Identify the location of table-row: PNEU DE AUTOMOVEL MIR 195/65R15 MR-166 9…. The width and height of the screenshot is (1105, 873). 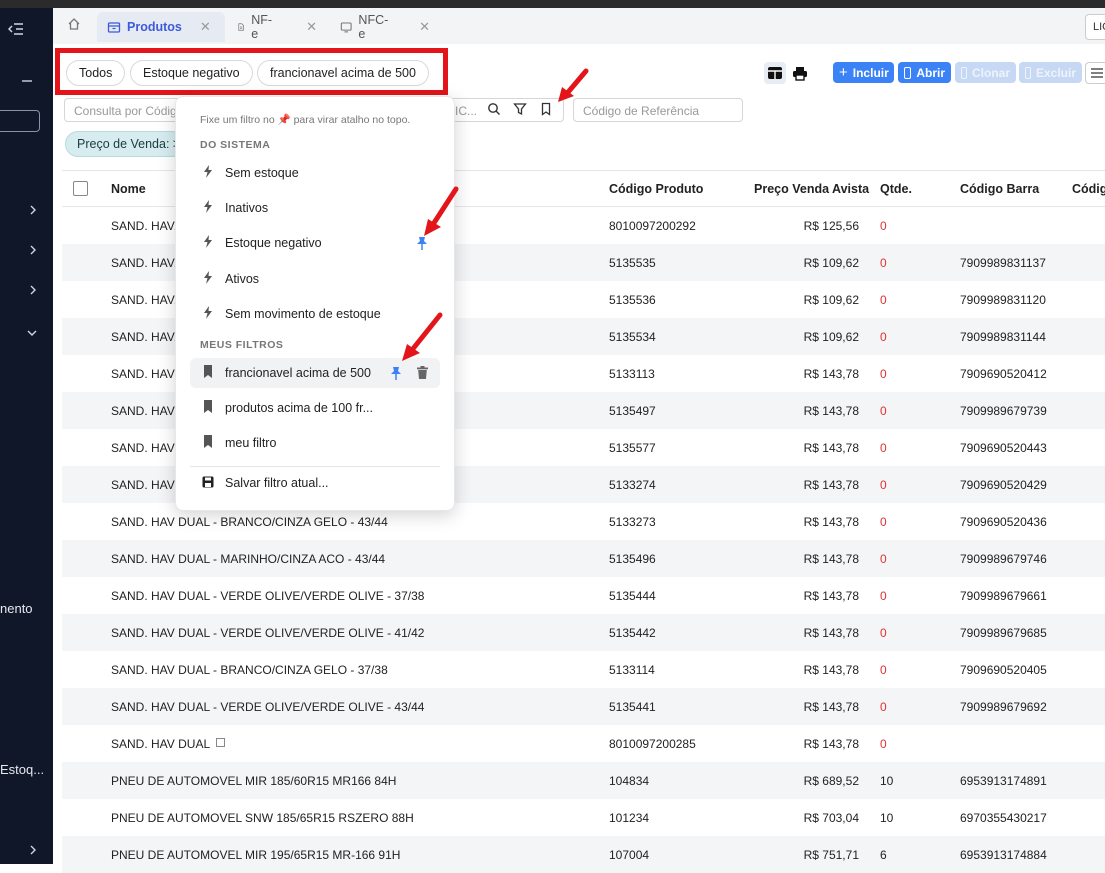
(583, 854).